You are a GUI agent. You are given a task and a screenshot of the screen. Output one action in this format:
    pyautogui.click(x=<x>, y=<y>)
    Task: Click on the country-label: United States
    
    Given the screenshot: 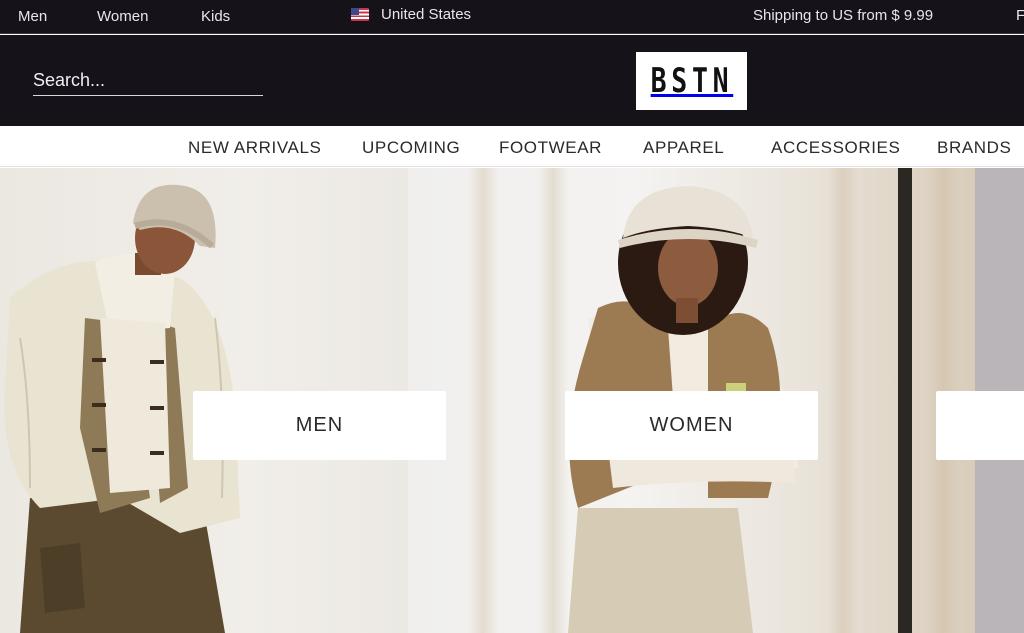 What is the action you would take?
    pyautogui.click(x=426, y=14)
    